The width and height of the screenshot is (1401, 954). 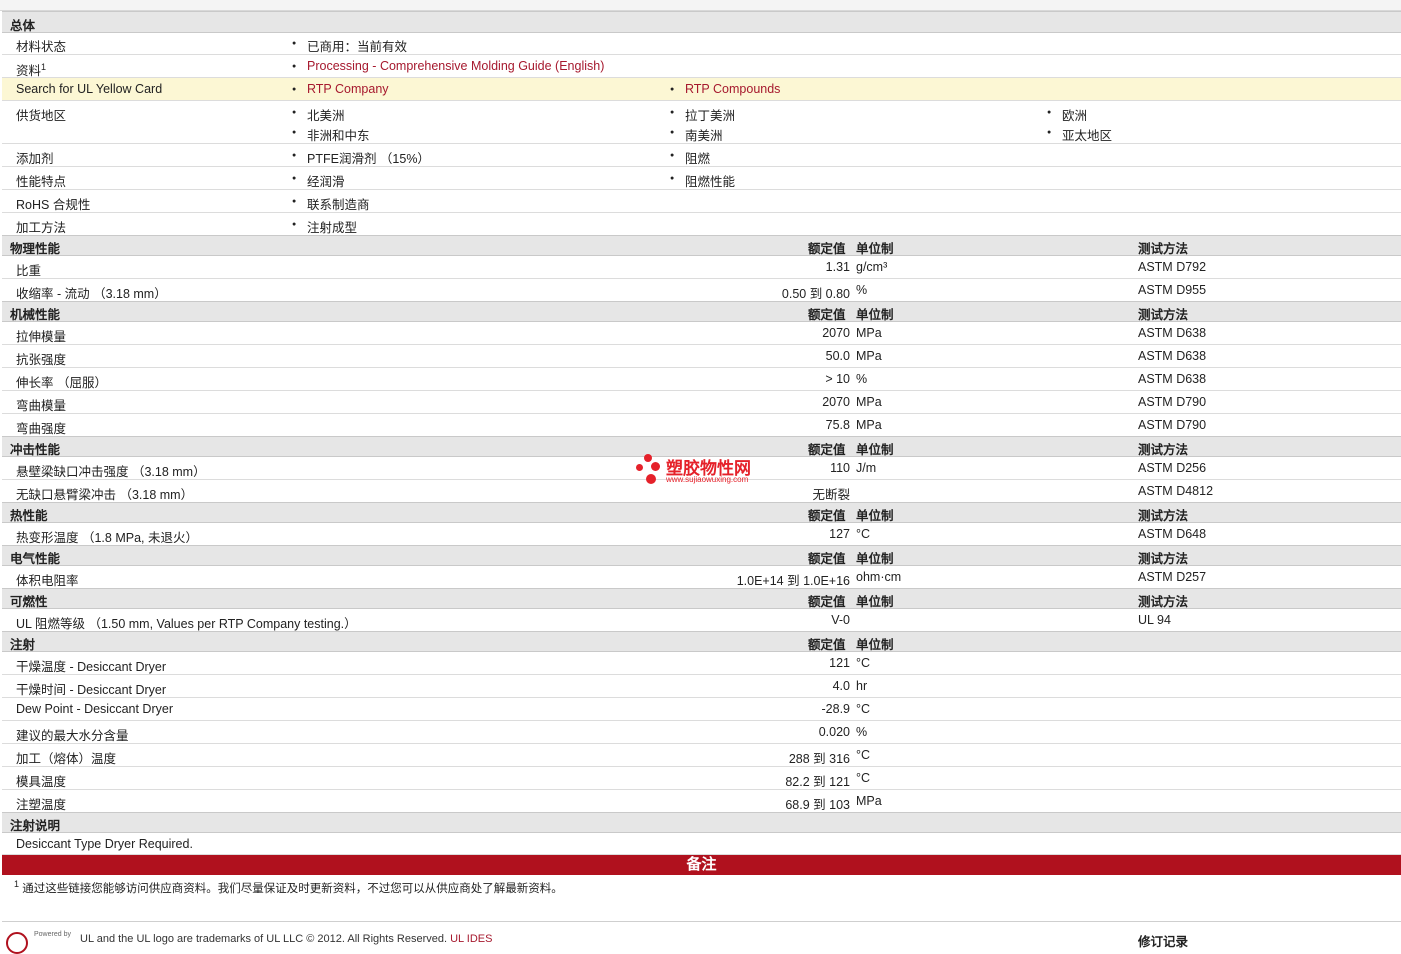 I want to click on property-name: 注塑温度, so click(x=41, y=805).